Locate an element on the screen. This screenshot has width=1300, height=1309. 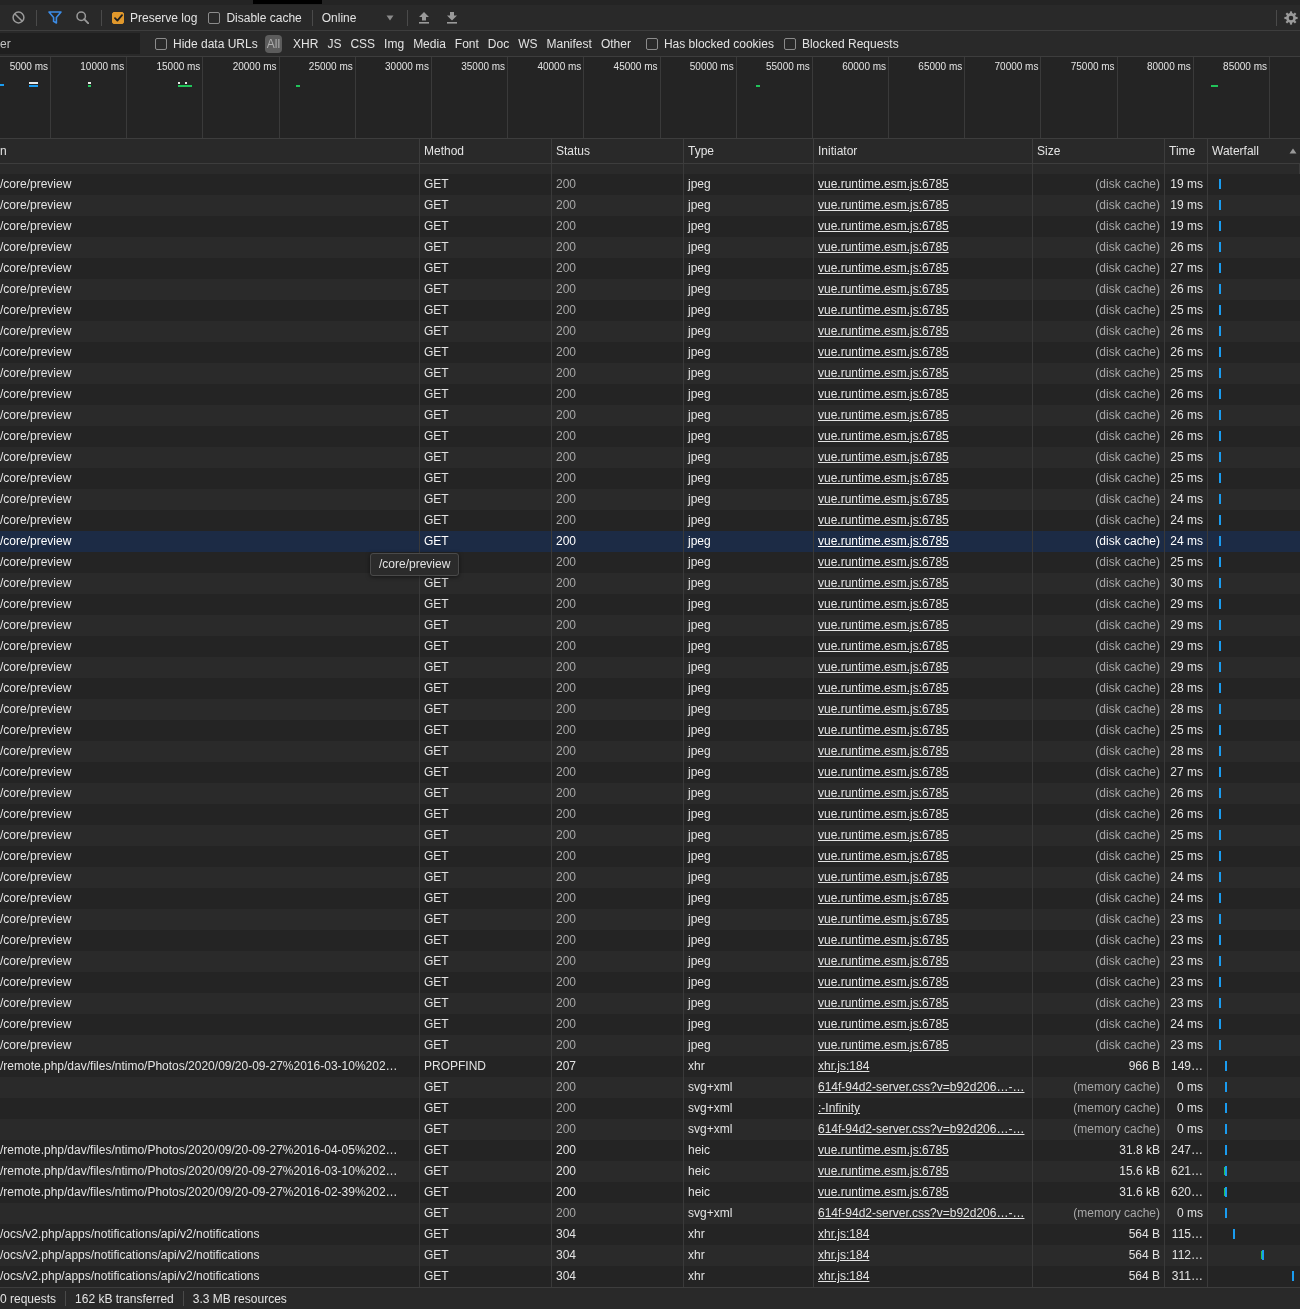
checkbox-option: Hide data URLs is located at coordinates (206, 43).